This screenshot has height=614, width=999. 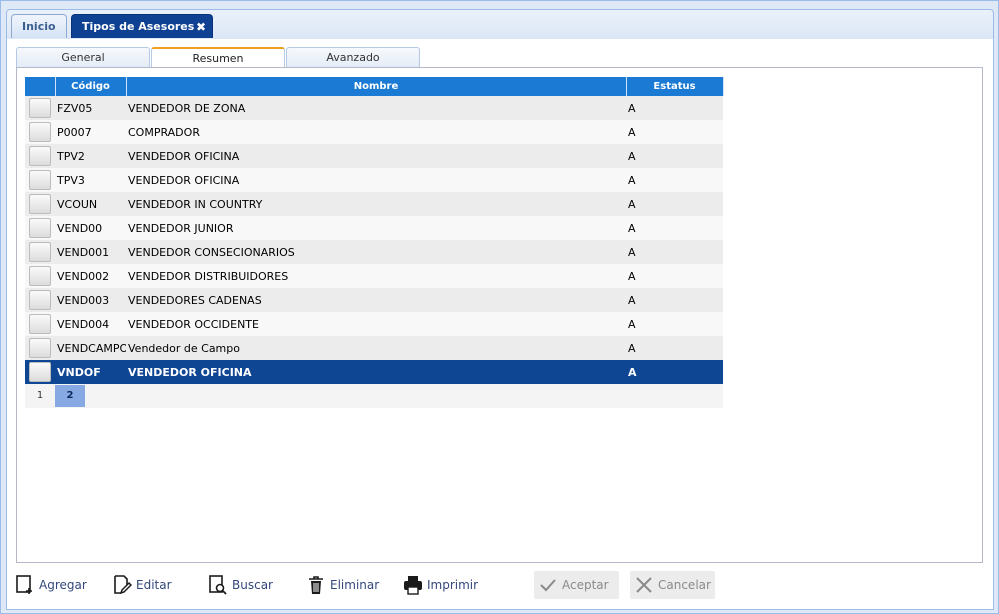 What do you see at coordinates (90, 348) in the screenshot?
I see `cell-codigo: VENDCAMPO` at bounding box center [90, 348].